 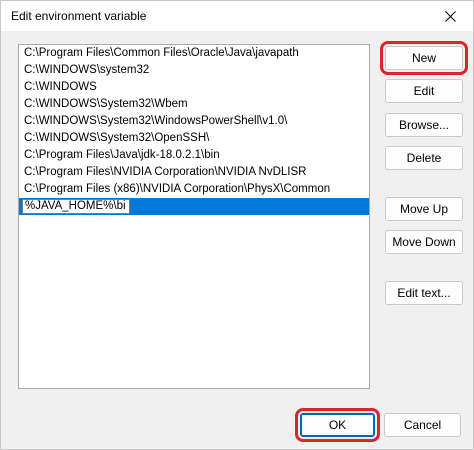 I want to click on close-button, so click(x=450, y=16).